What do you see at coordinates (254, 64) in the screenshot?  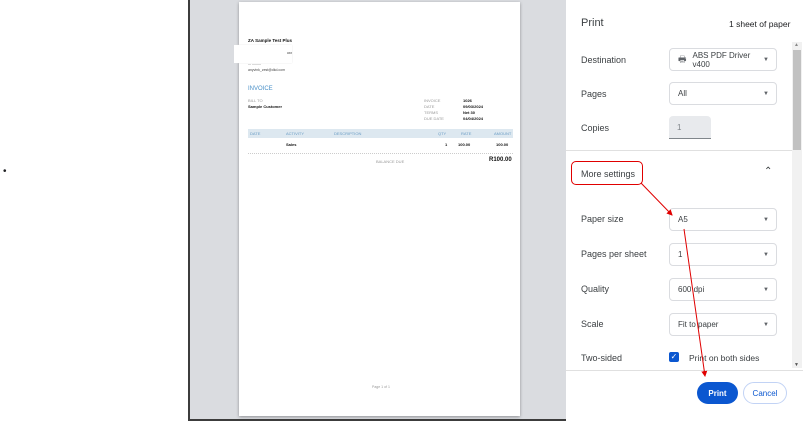 I see `company-address: --- ---------` at bounding box center [254, 64].